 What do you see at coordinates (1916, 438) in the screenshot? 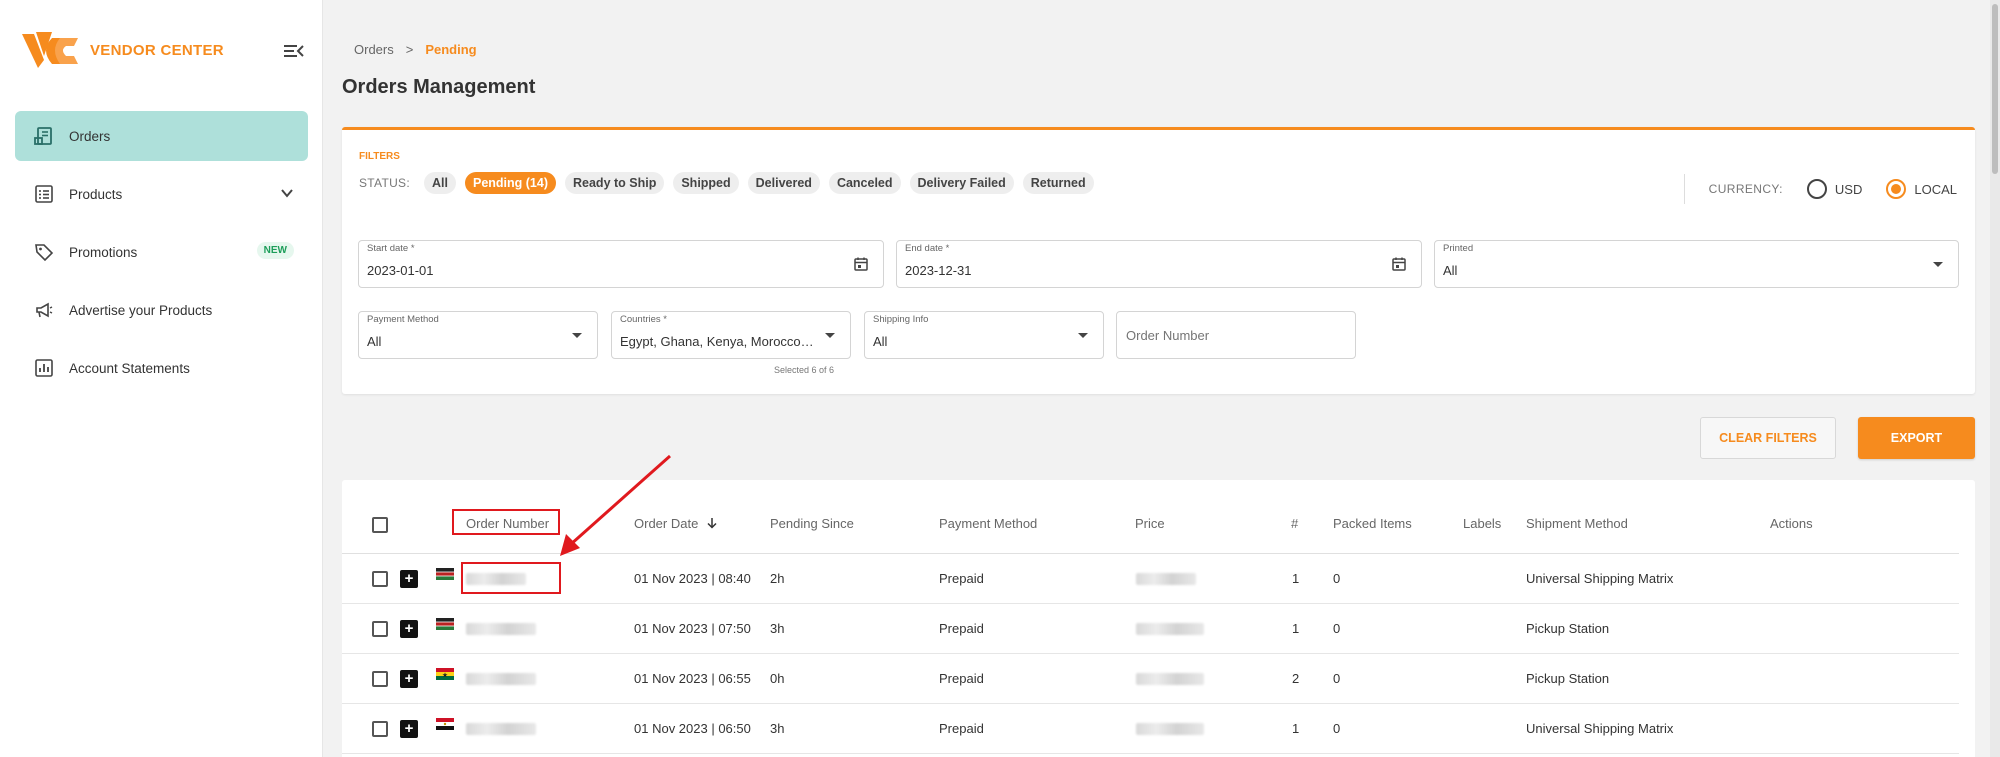
I see `export-button: EXPORT` at bounding box center [1916, 438].